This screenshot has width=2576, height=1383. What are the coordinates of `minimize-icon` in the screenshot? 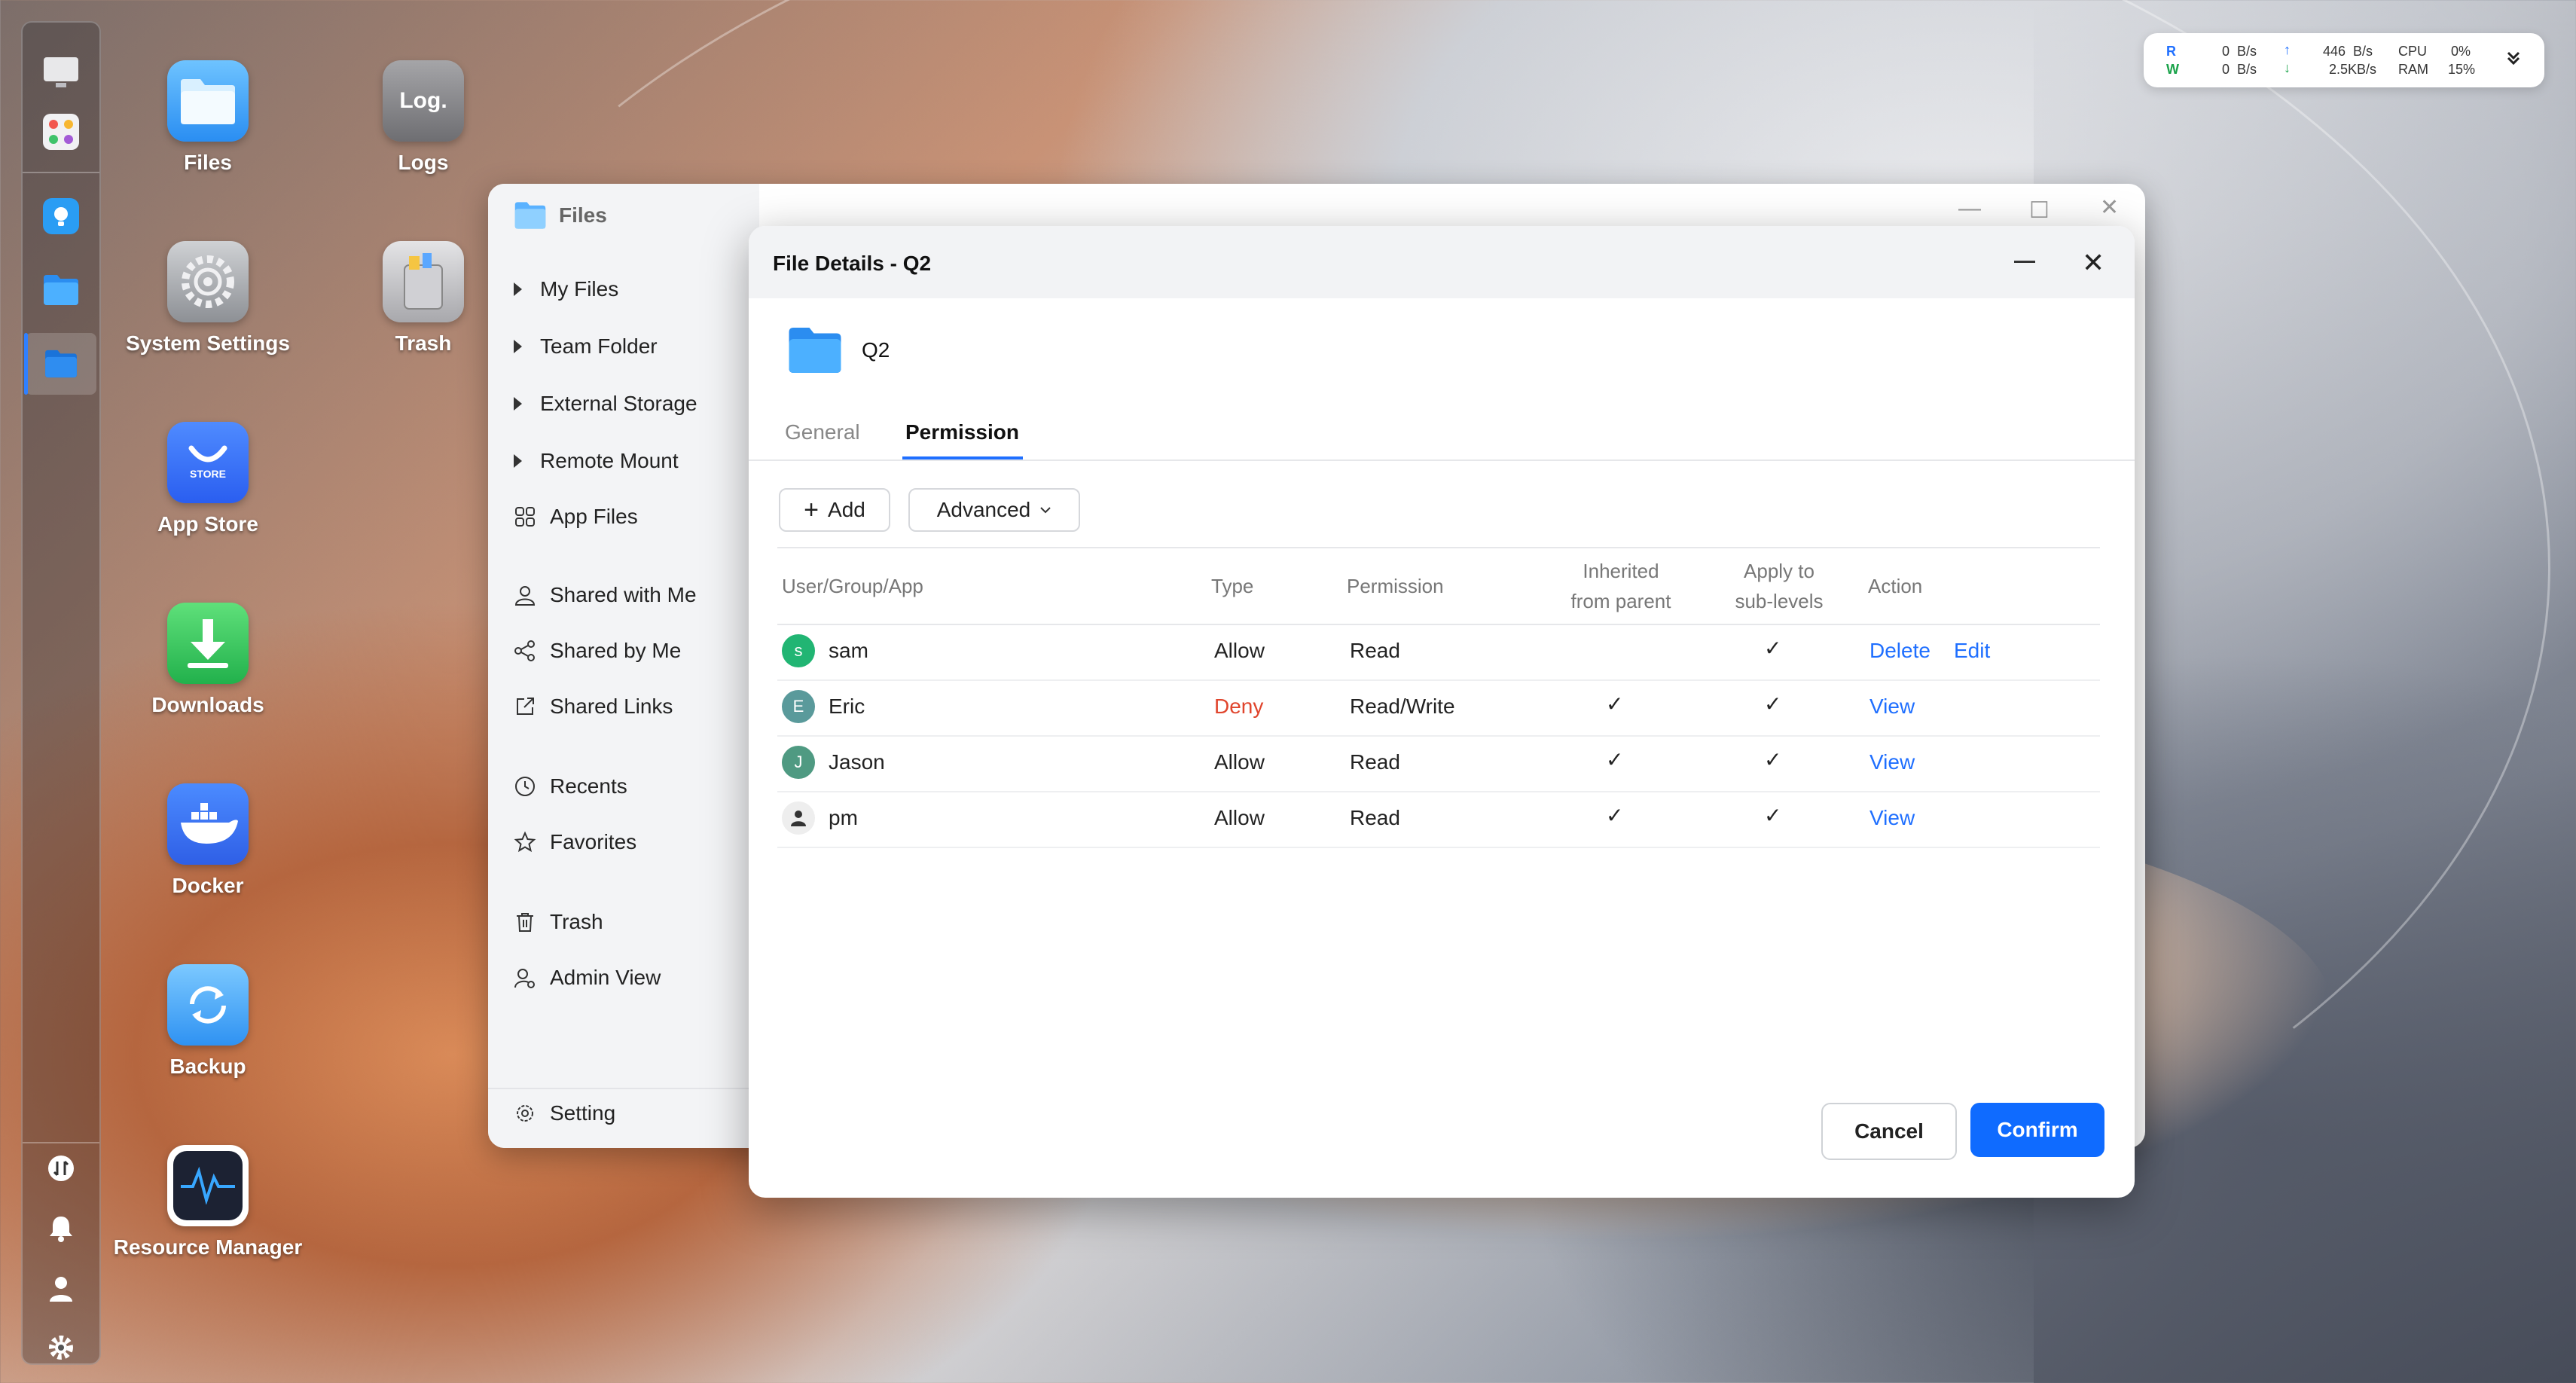 It's located at (2025, 262).